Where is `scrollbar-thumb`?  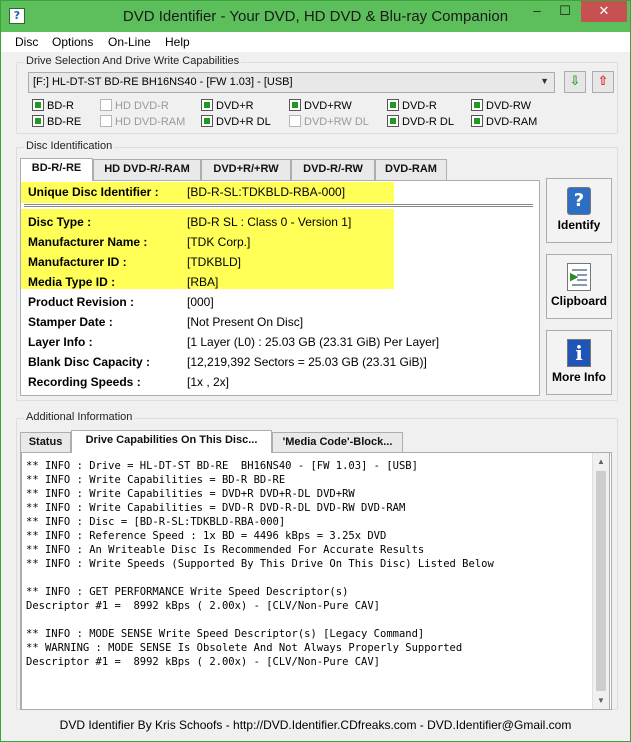 scrollbar-thumb is located at coordinates (601, 581).